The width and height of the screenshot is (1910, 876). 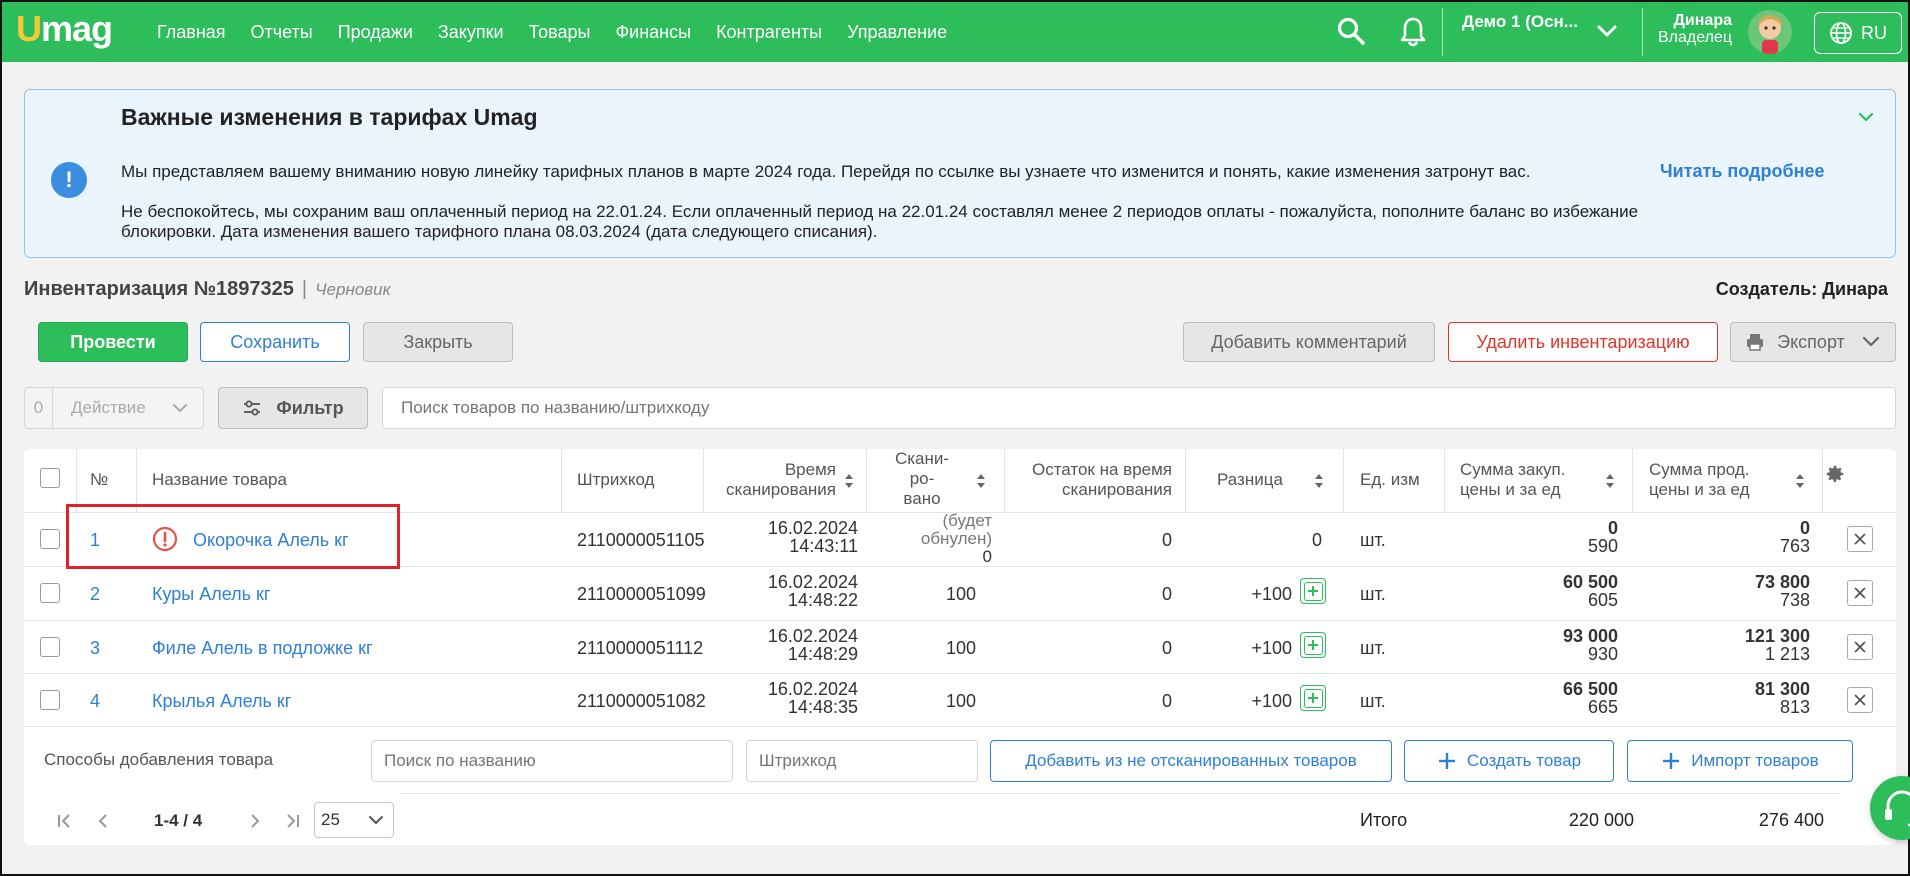 What do you see at coordinates (292, 821) in the screenshot?
I see `last-page-icon` at bounding box center [292, 821].